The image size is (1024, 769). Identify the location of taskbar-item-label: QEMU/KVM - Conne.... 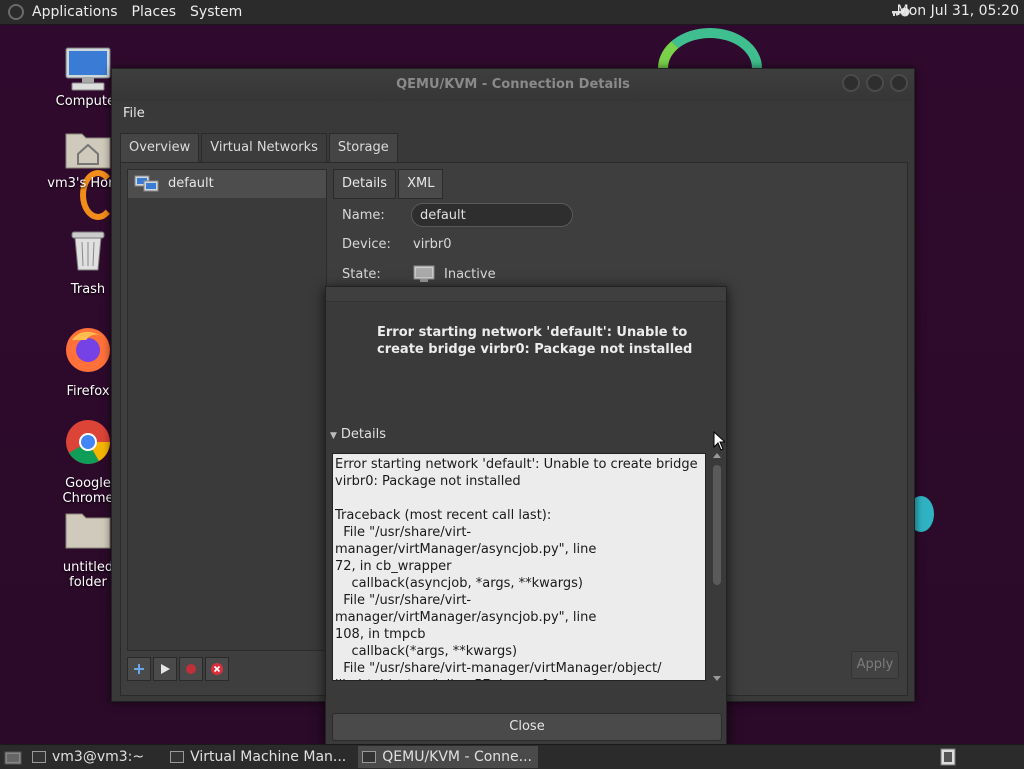
(457, 757).